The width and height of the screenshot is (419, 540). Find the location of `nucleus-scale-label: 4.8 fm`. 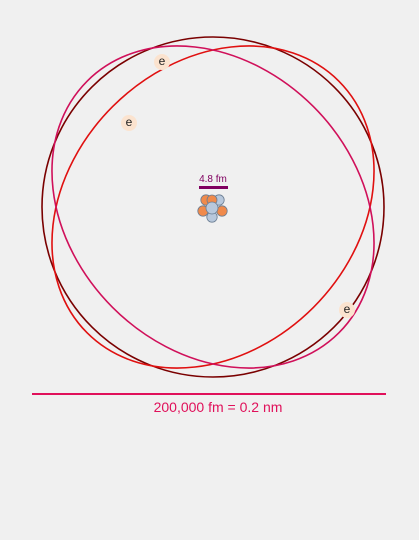

nucleus-scale-label: 4.8 fm is located at coordinates (213, 179).